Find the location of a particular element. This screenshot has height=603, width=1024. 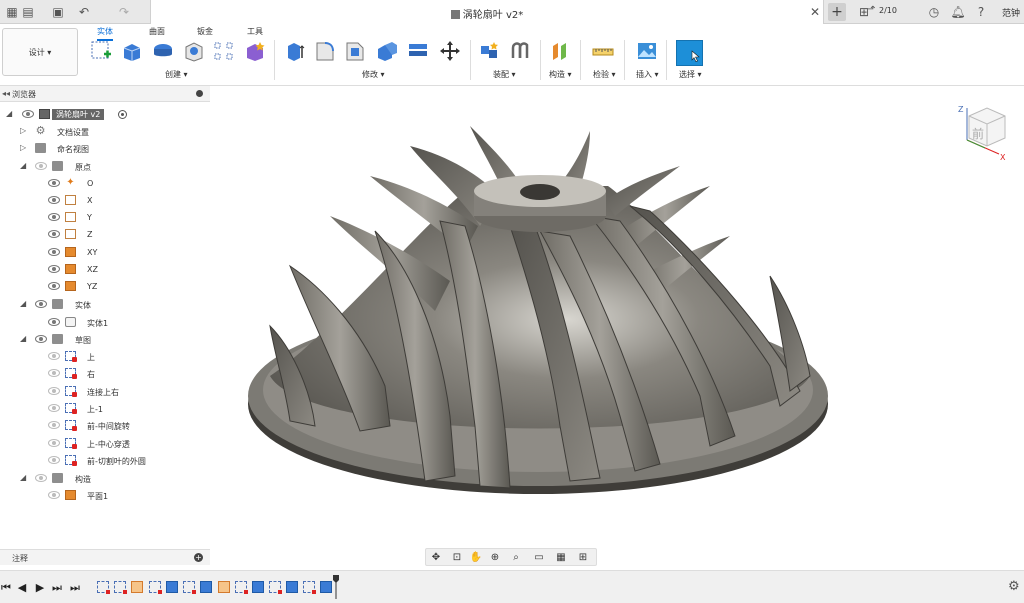

comments-panel: 注释 + is located at coordinates (105, 557).